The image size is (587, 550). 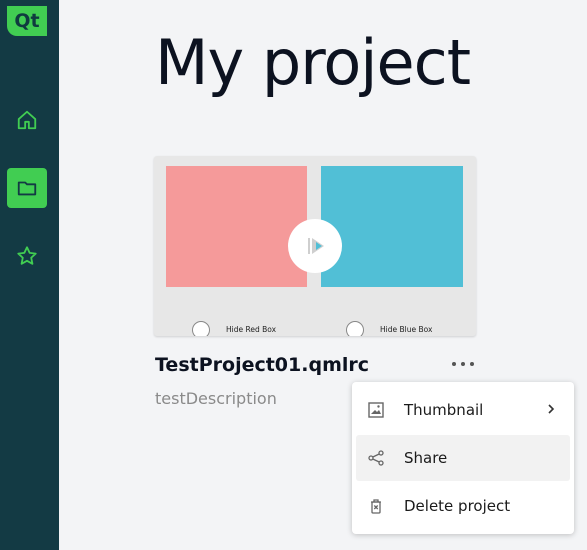 I want to click on menu-item-delete-project: Delete project, so click(x=463, y=506).